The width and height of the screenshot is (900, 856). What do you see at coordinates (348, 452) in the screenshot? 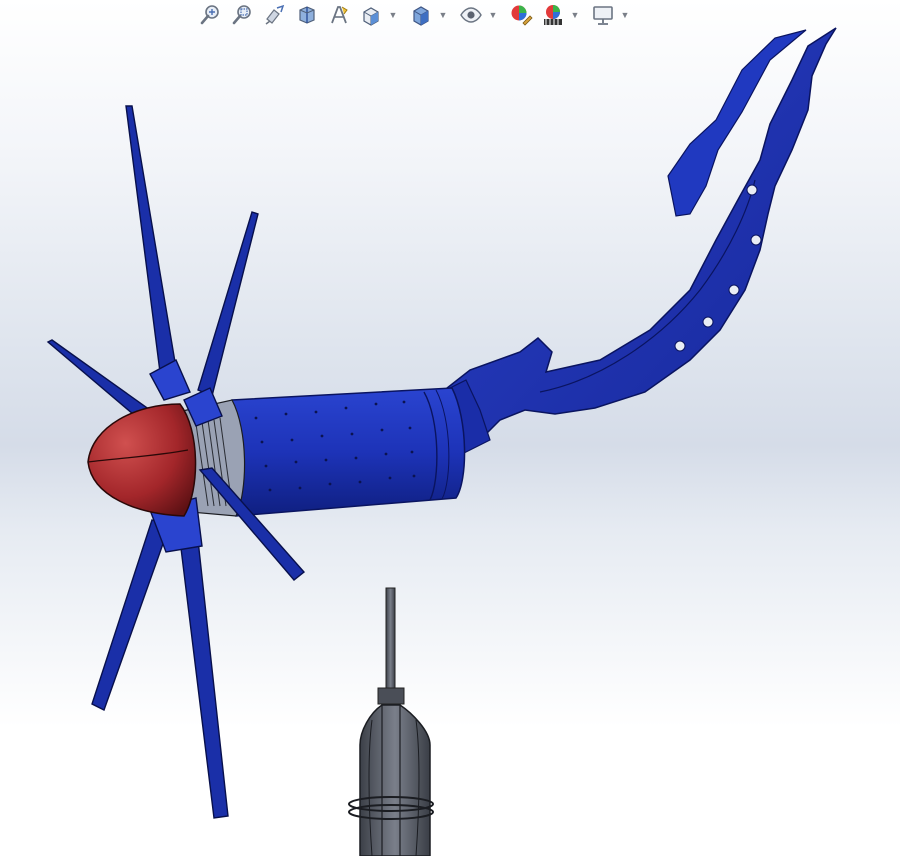
I see `nacelle-body` at bounding box center [348, 452].